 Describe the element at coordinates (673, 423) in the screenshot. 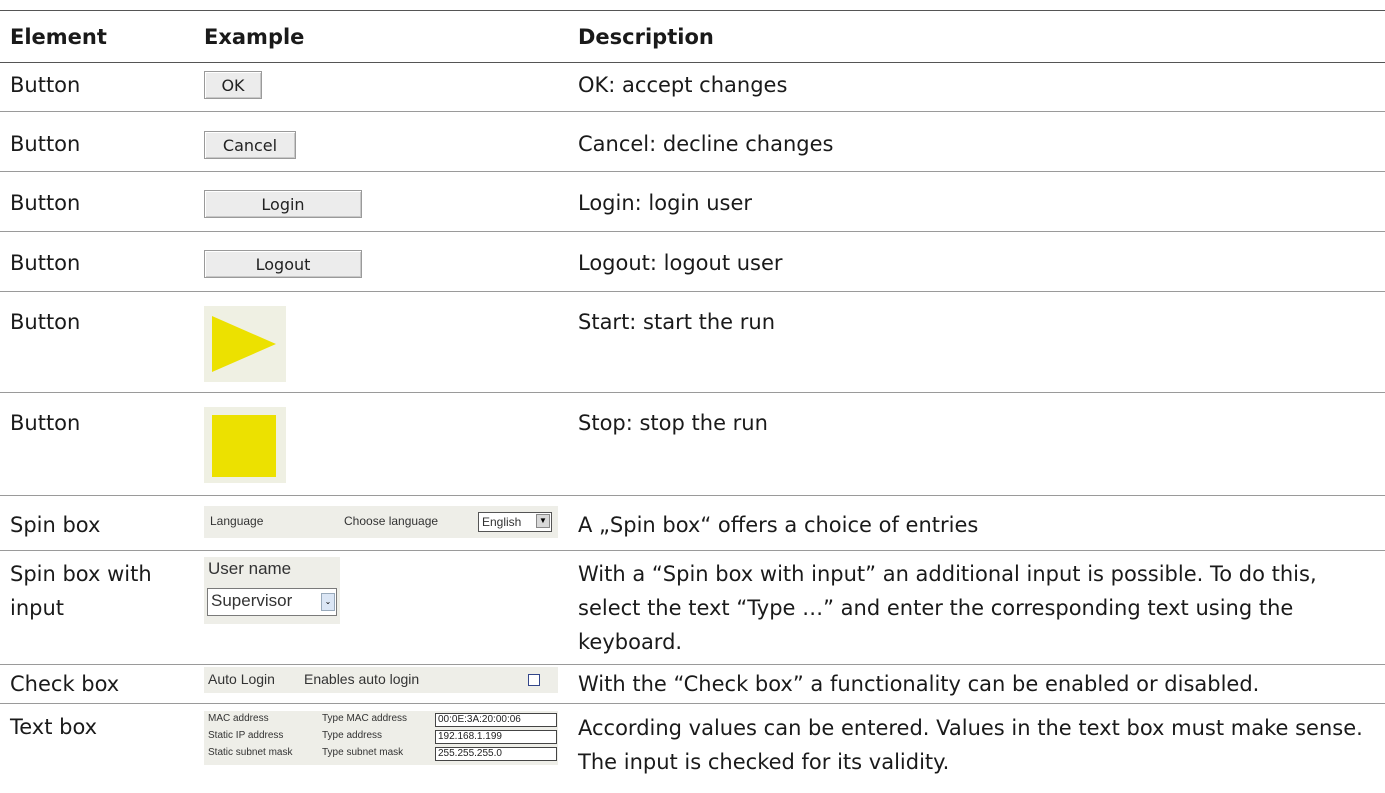

I see `description-cell: Stop: stop the run` at that location.